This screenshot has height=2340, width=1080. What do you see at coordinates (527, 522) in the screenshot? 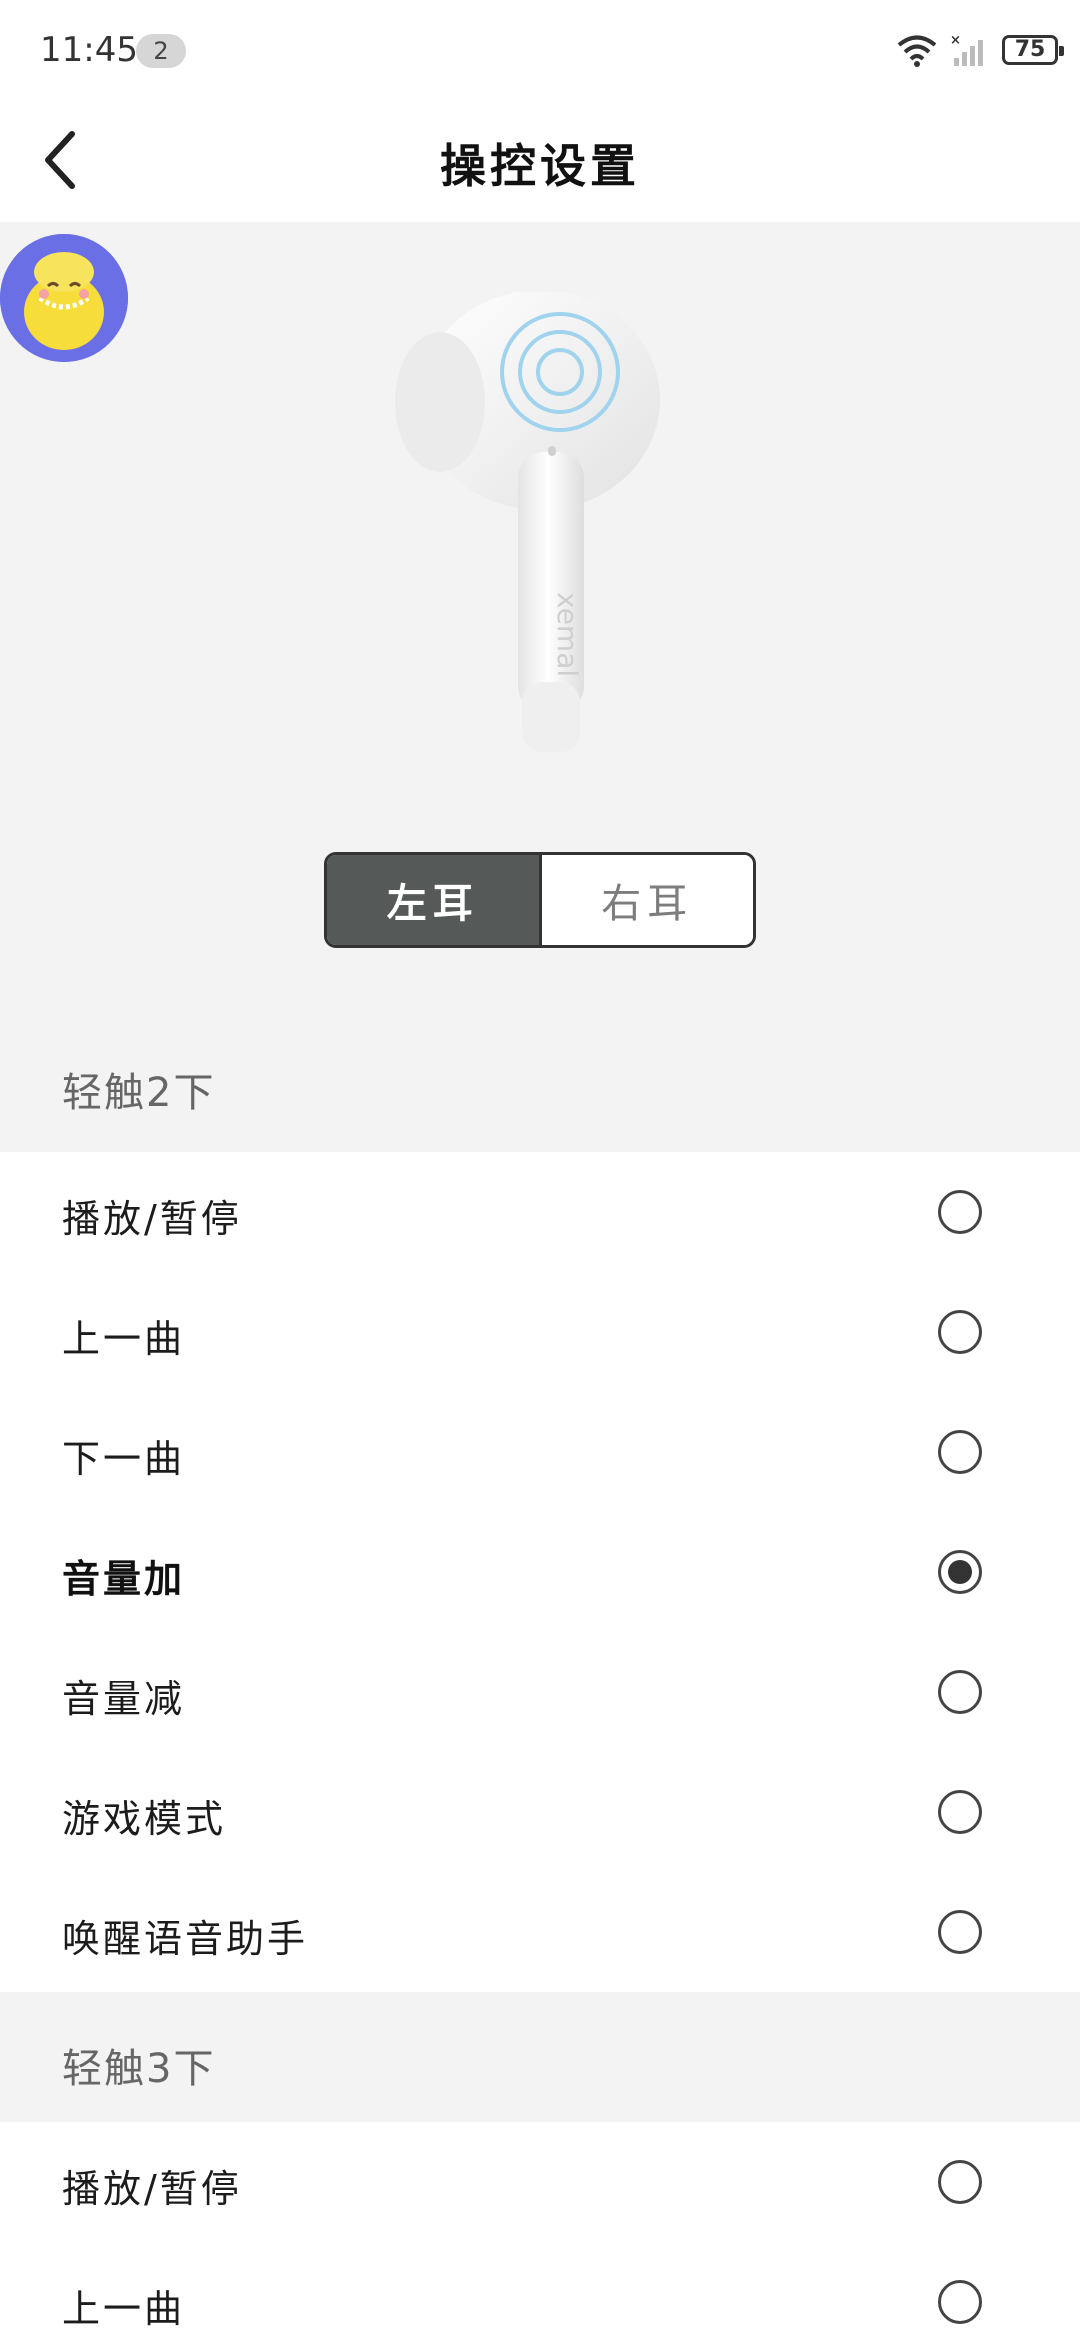
I see `earbud-image: xemal` at bounding box center [527, 522].